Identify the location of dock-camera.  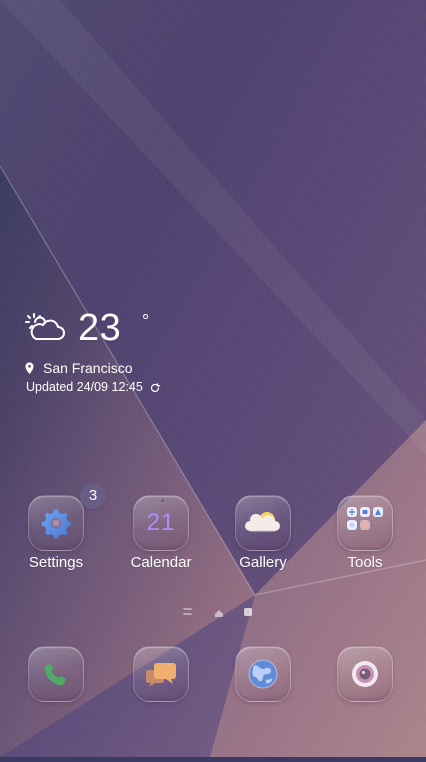
(365, 676).